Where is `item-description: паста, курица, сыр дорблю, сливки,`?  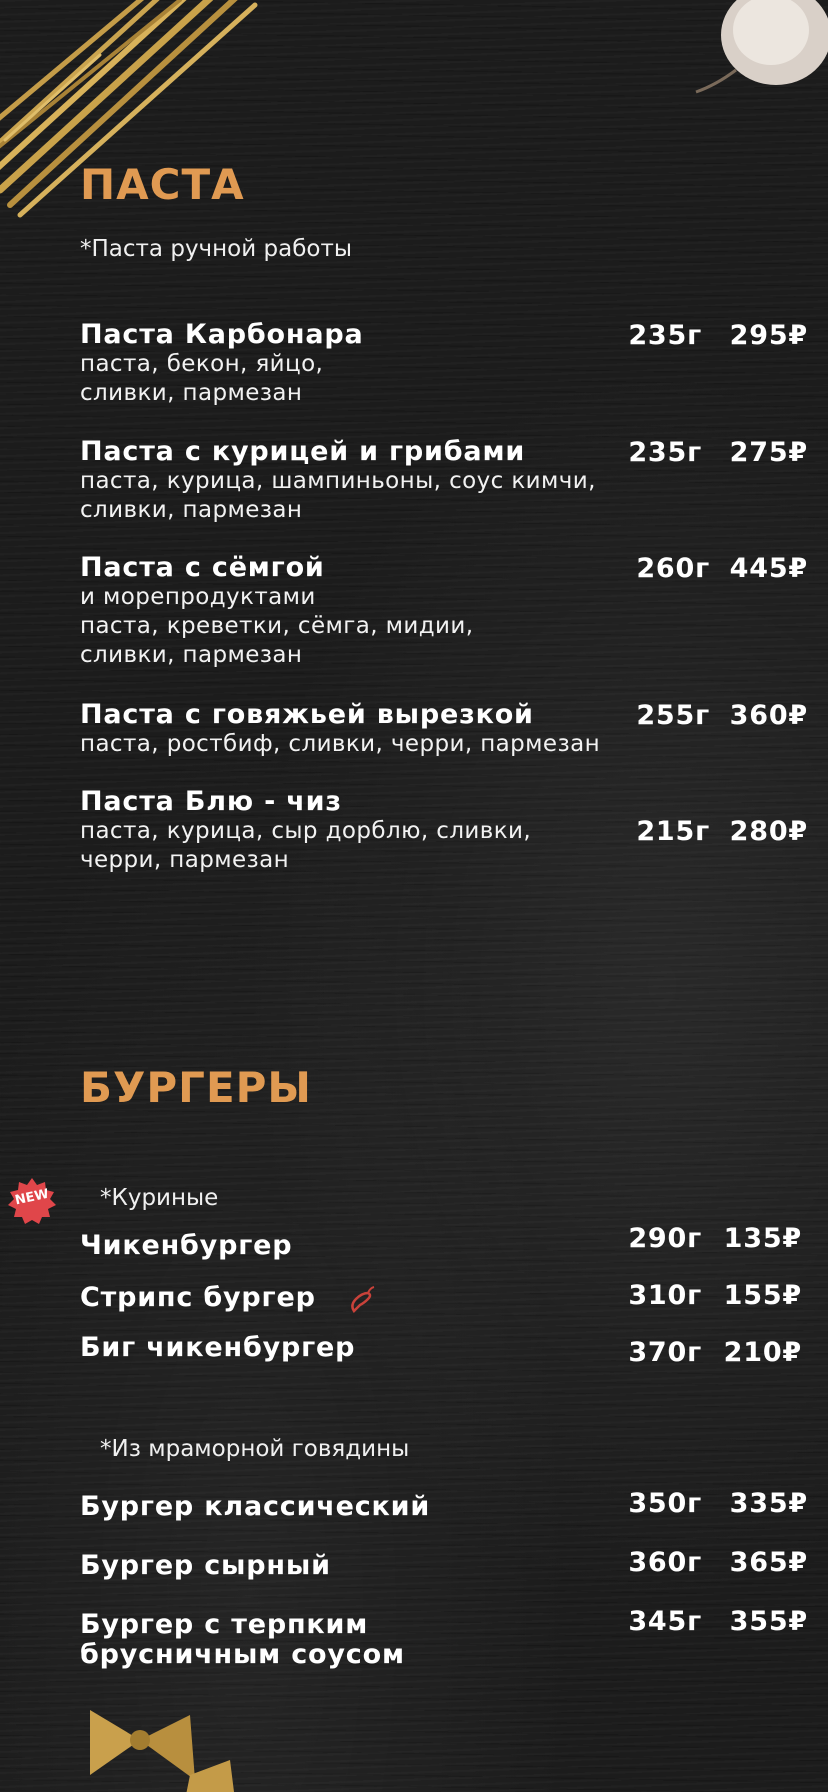
item-description: паста, курица, сыр дорблю, сливки, is located at coordinates (306, 831).